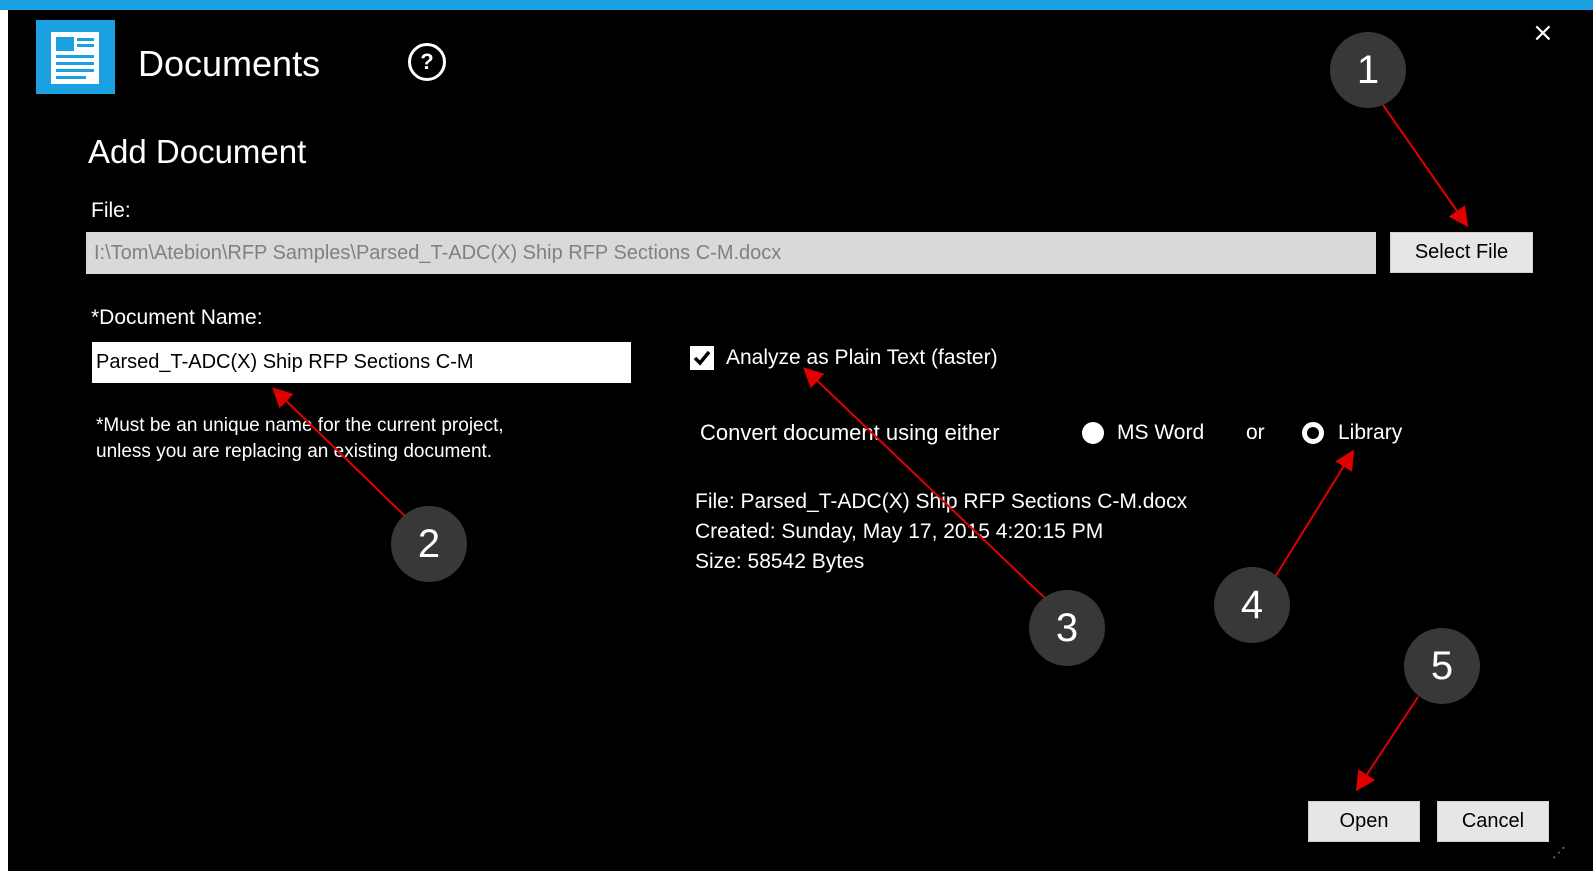 This screenshot has height=883, width=1593. What do you see at coordinates (1067, 628) in the screenshot?
I see `callout-3: 3` at bounding box center [1067, 628].